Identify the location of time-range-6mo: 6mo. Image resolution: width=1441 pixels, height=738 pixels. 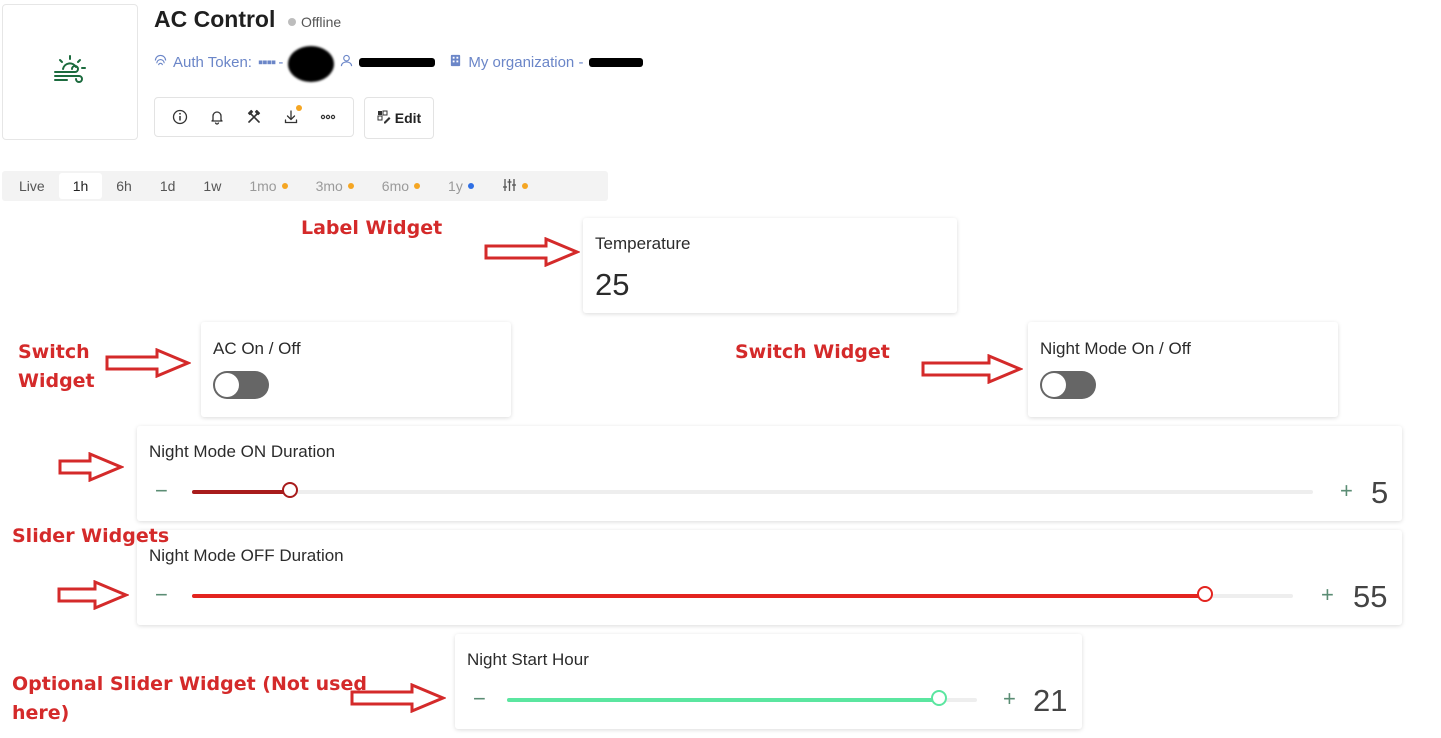
(401, 186).